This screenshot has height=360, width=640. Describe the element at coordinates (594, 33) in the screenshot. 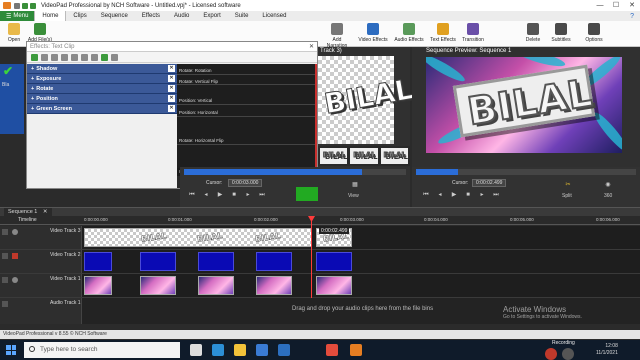

I see `options-button: Options` at that location.